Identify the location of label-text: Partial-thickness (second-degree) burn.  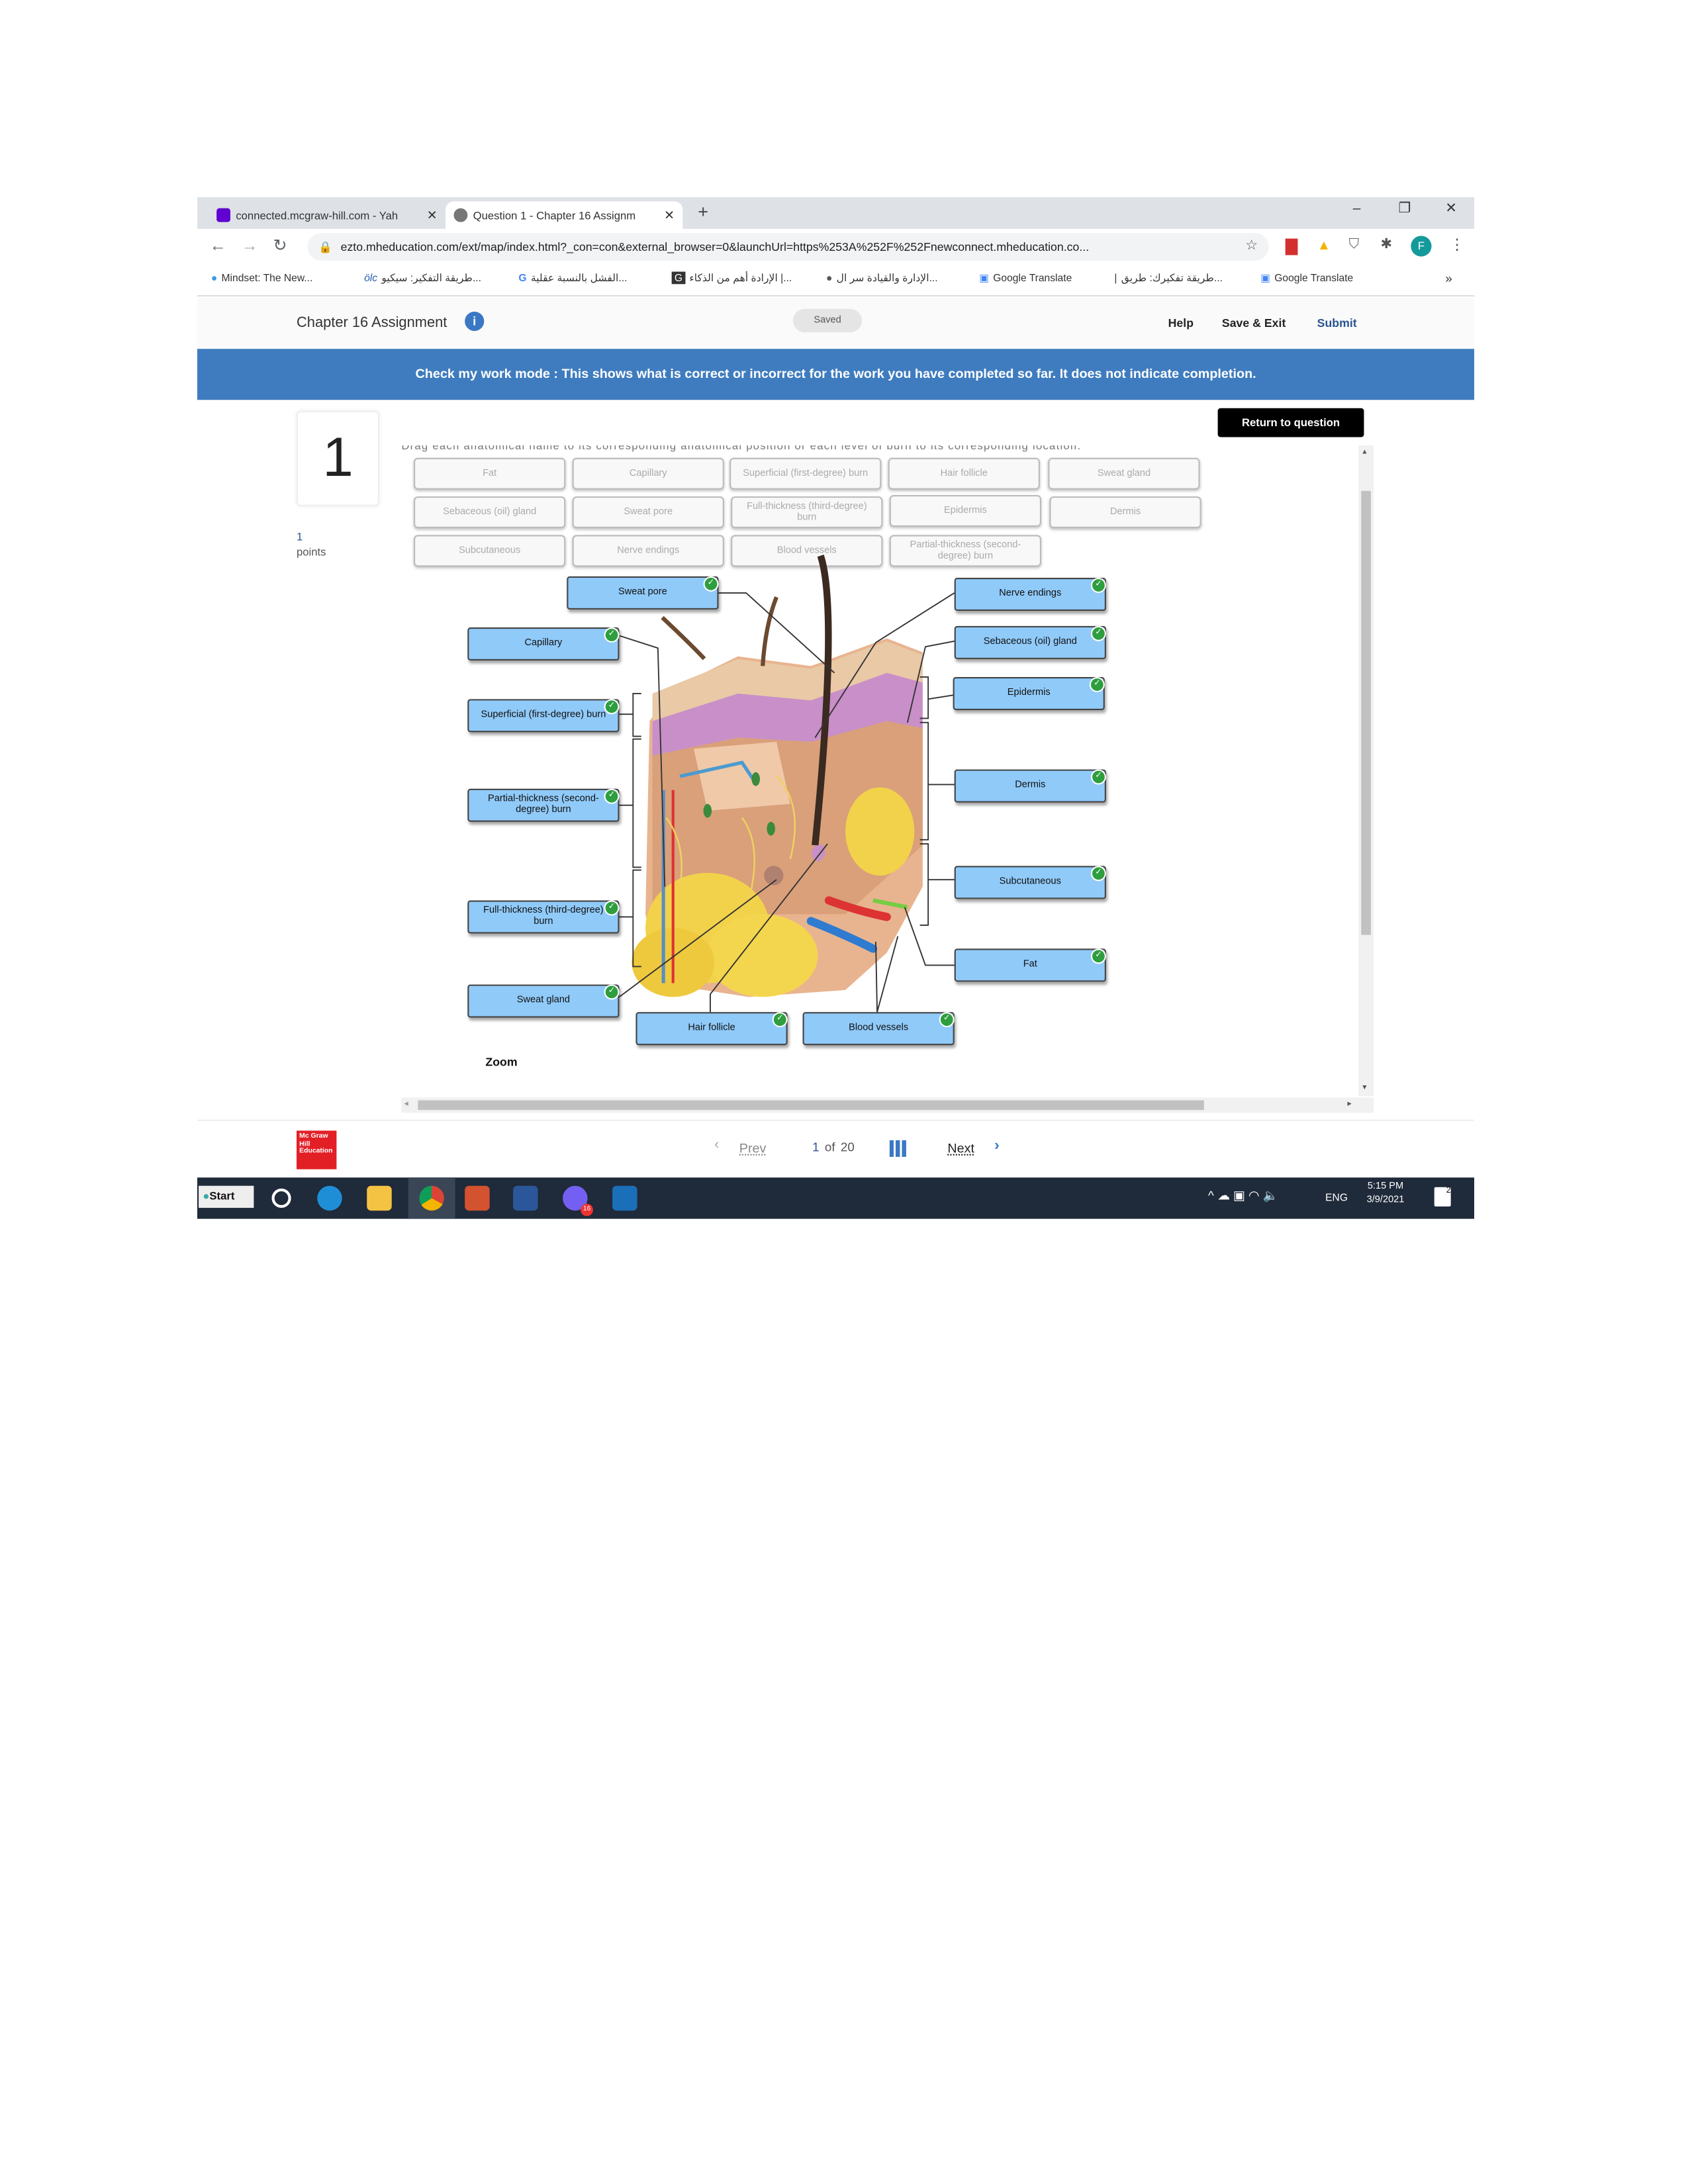
(543, 805).